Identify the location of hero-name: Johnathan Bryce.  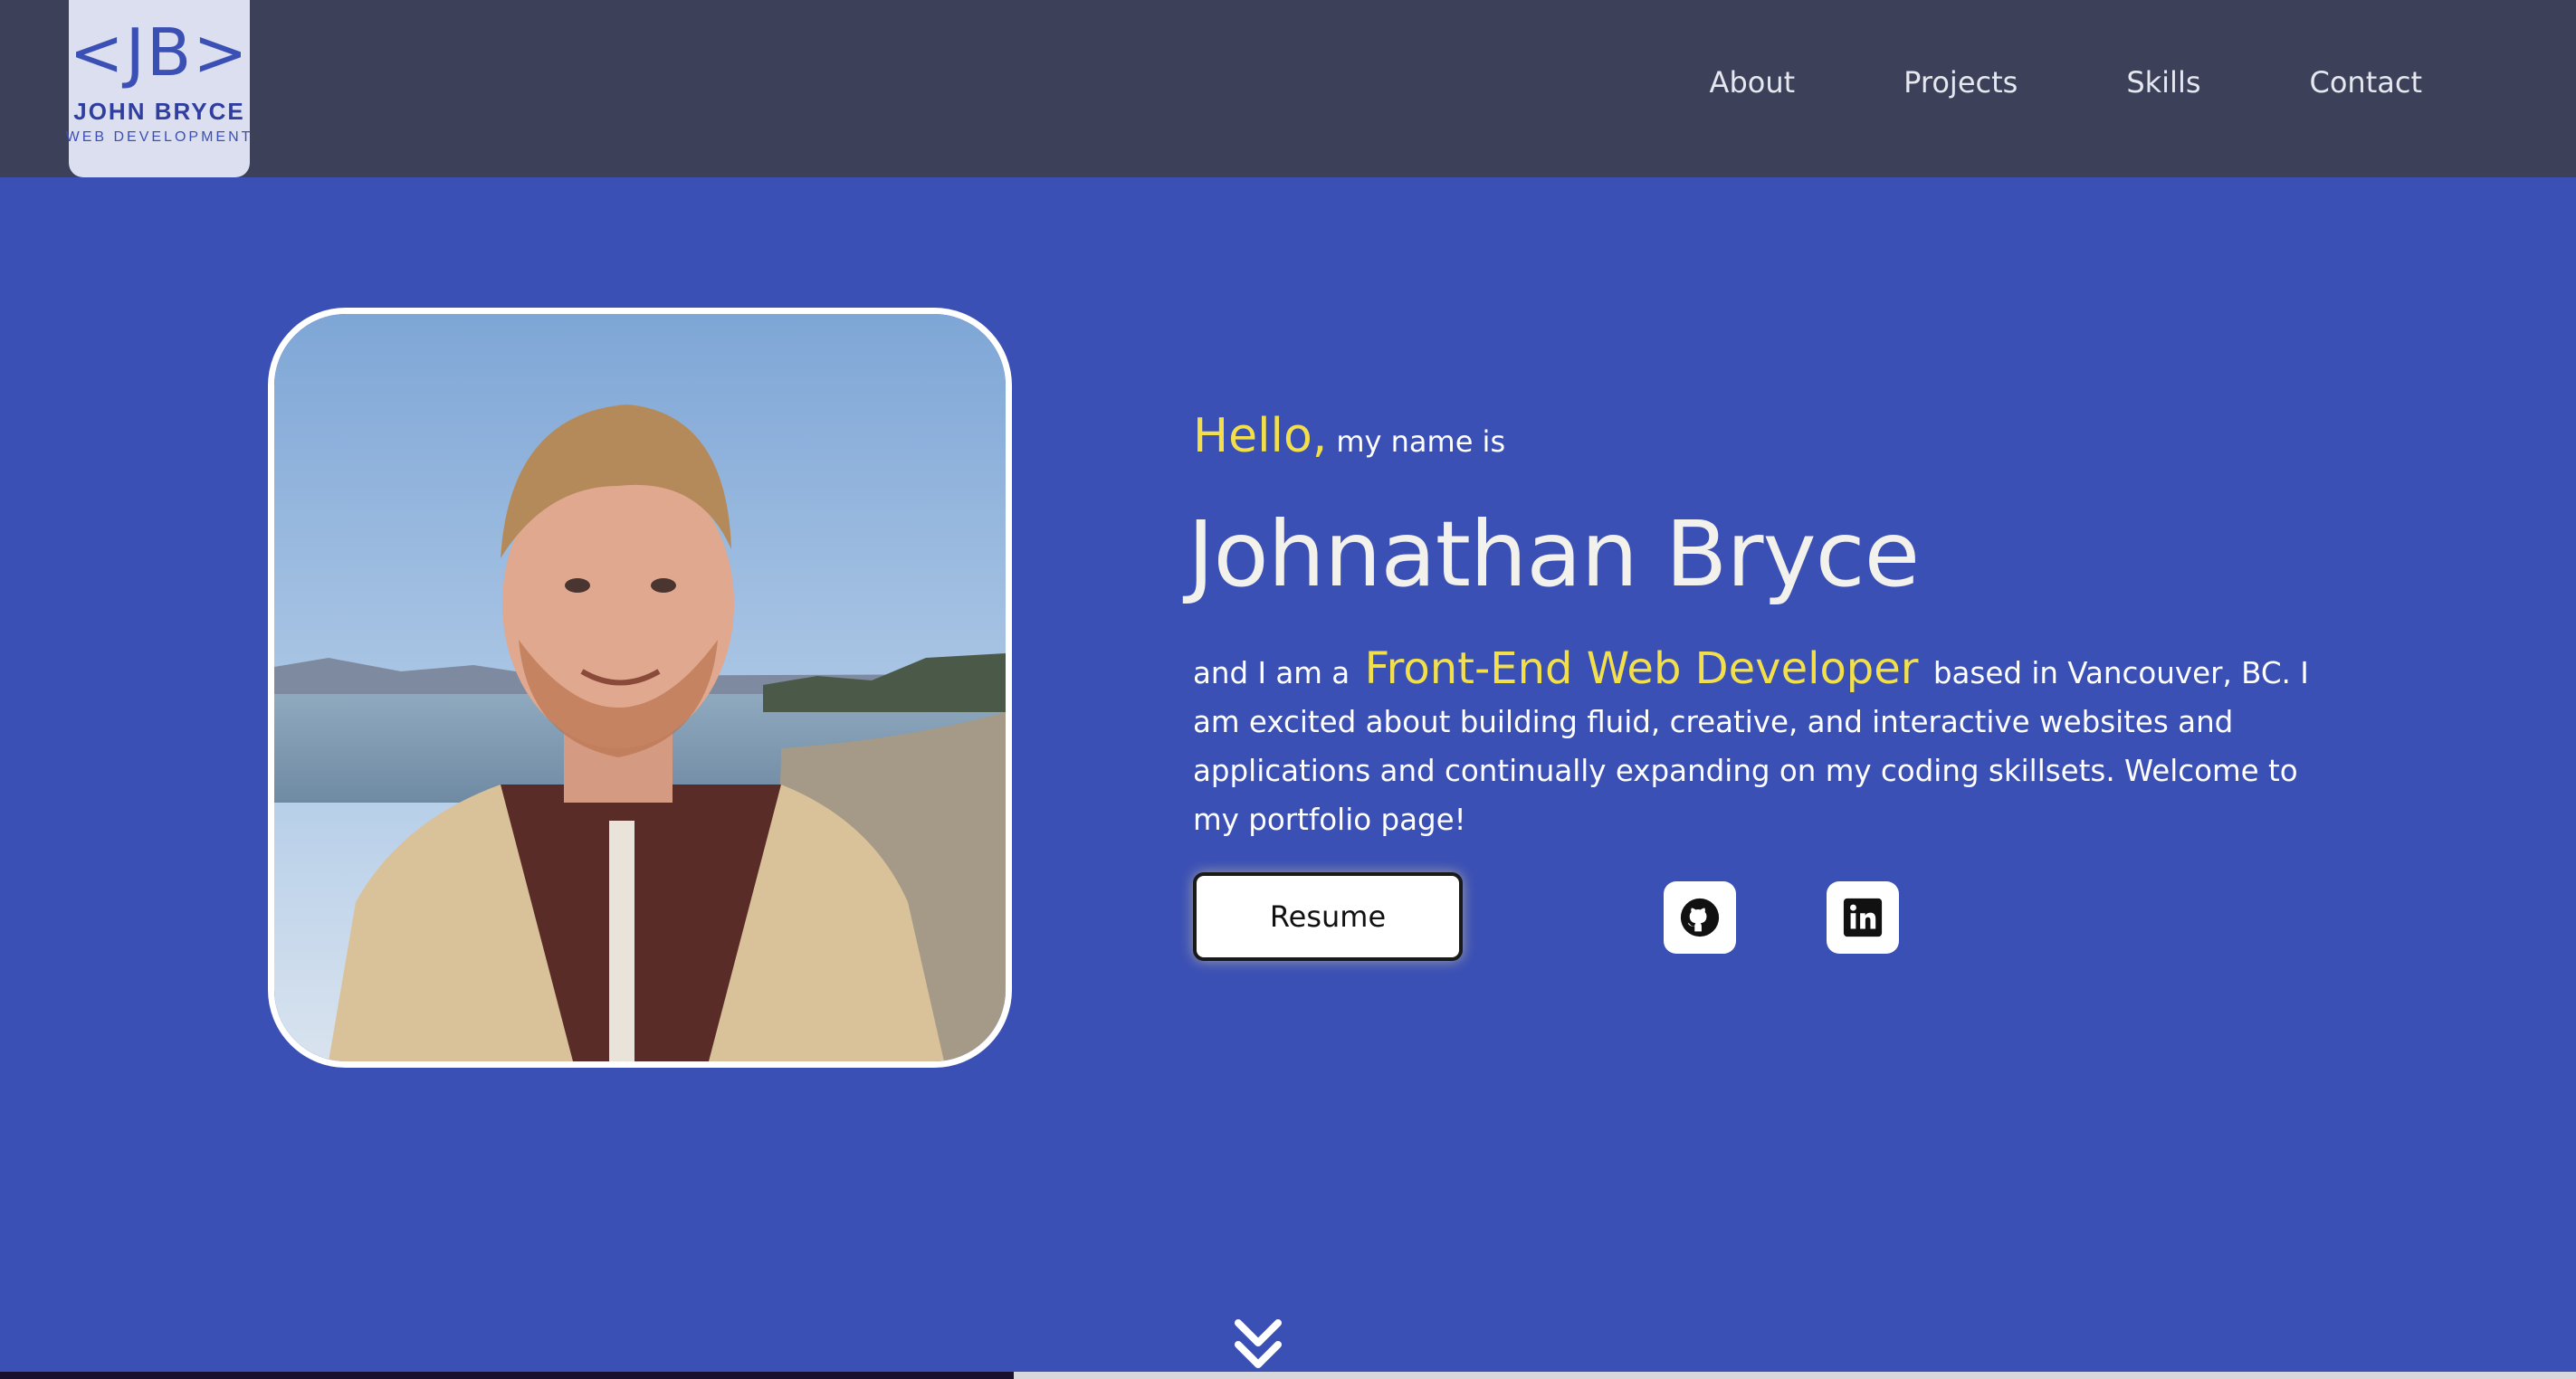
(1554, 554).